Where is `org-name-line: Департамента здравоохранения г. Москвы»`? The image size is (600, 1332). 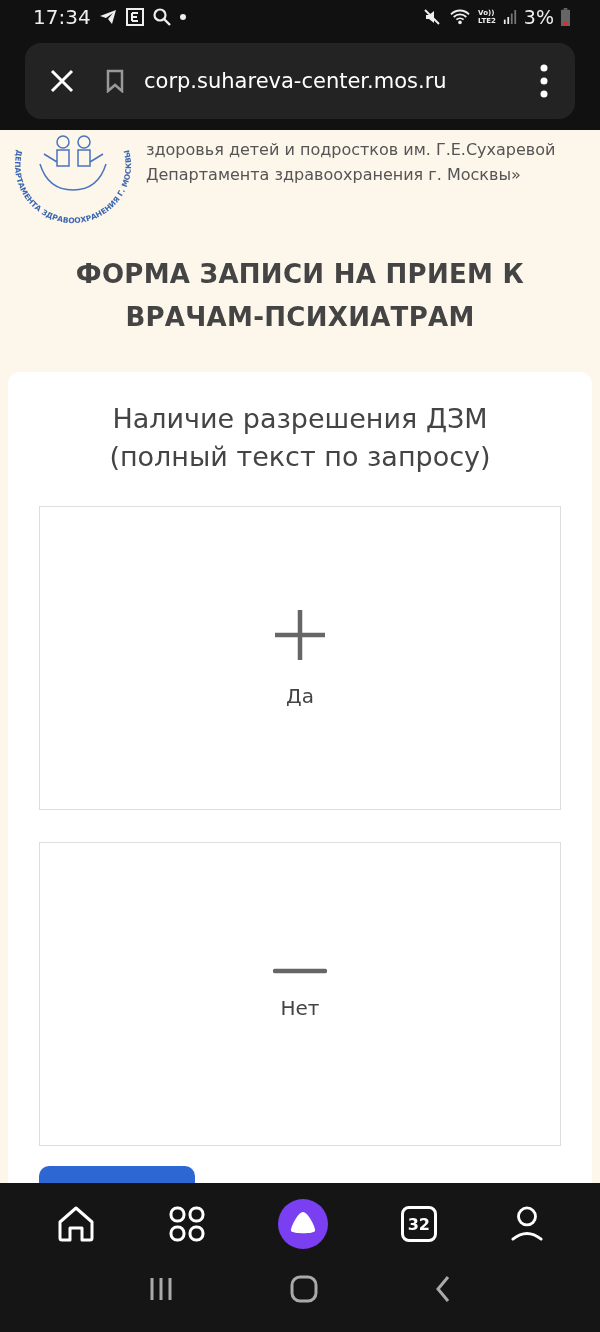
org-name-line: Департамента здравоохранения г. Москвы» is located at coordinates (334, 174).